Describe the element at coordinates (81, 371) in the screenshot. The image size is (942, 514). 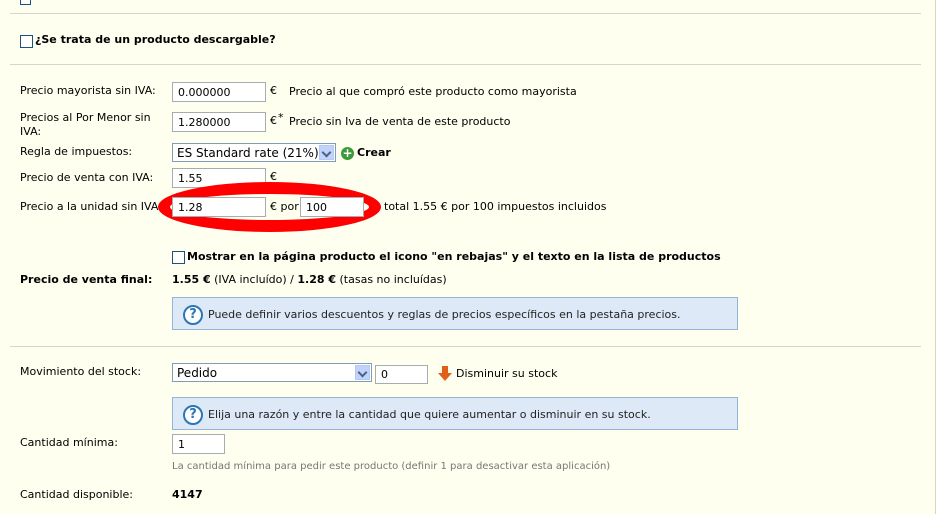
I see `stock-movement-label: Movimiento del stock:` at that location.